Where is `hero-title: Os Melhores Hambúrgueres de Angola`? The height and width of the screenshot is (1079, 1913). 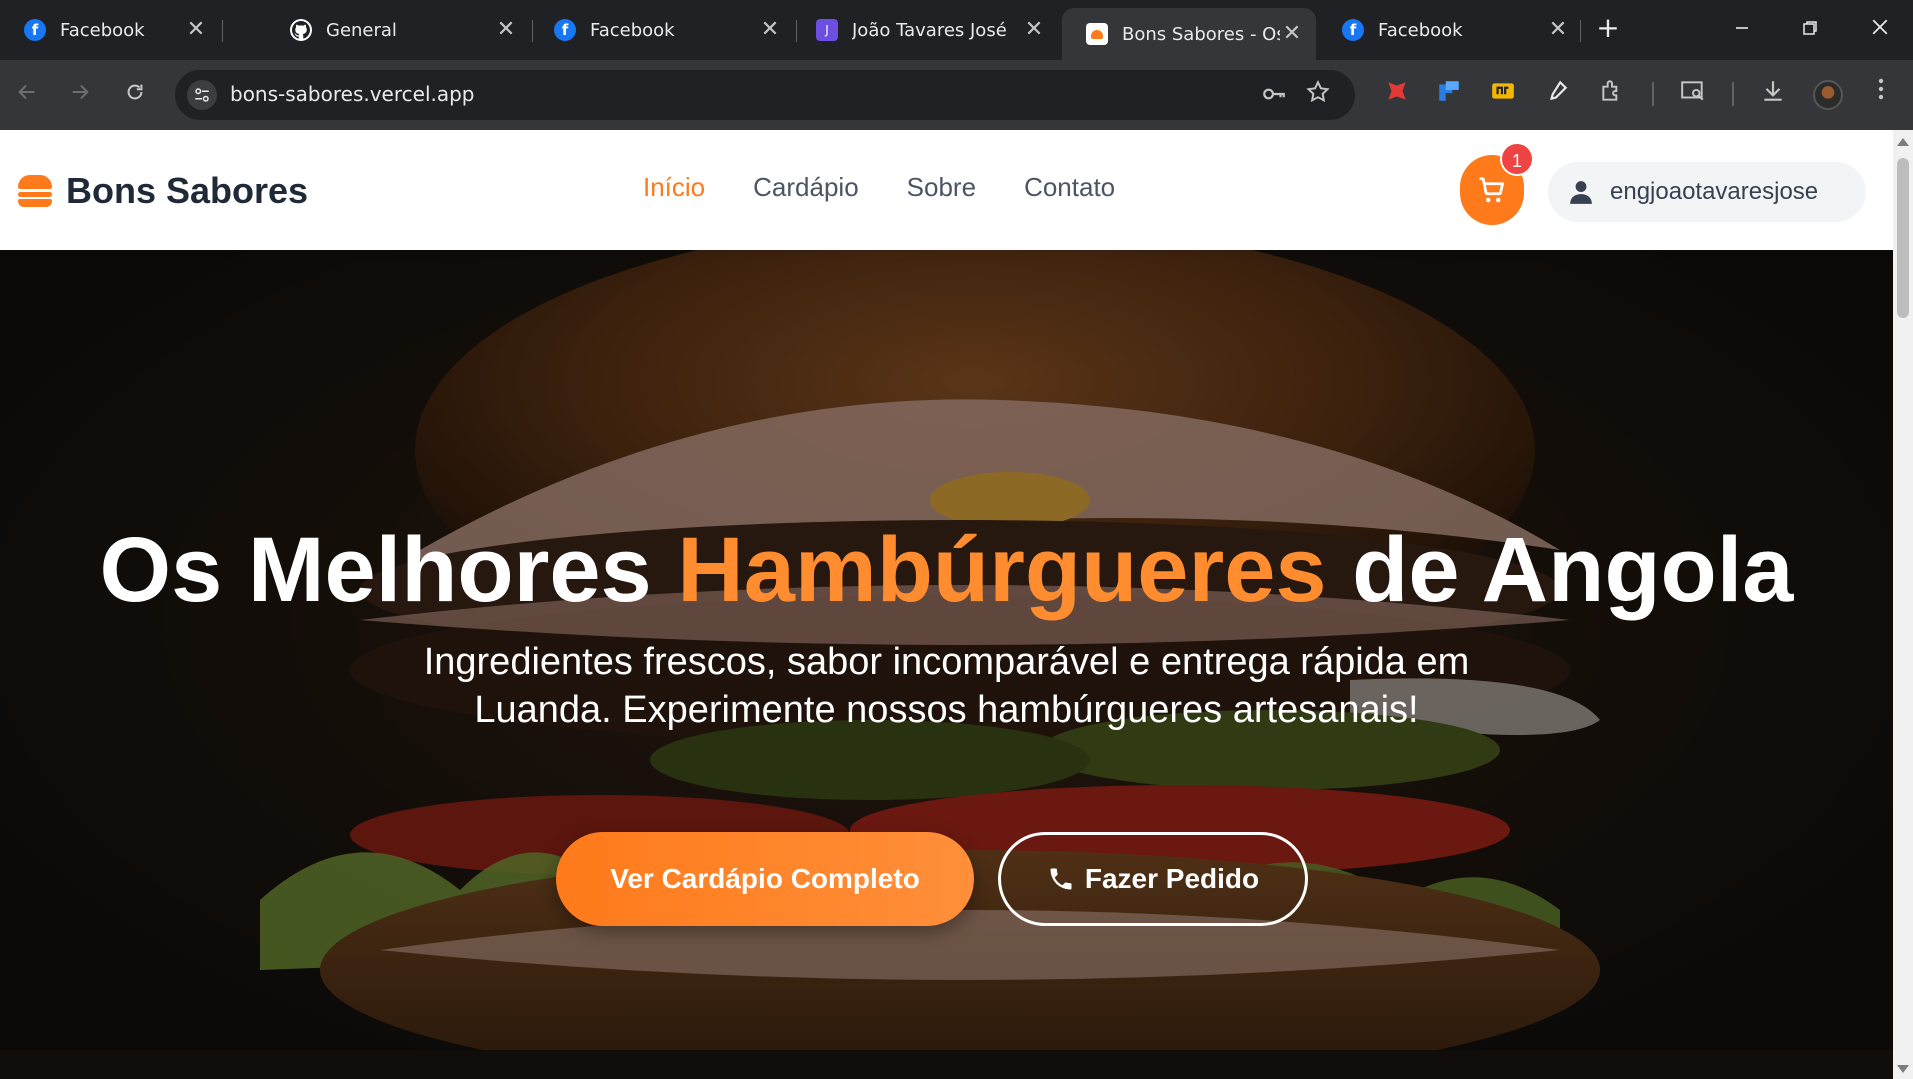 hero-title: Os Melhores Hambúrgueres de Angola is located at coordinates (946, 570).